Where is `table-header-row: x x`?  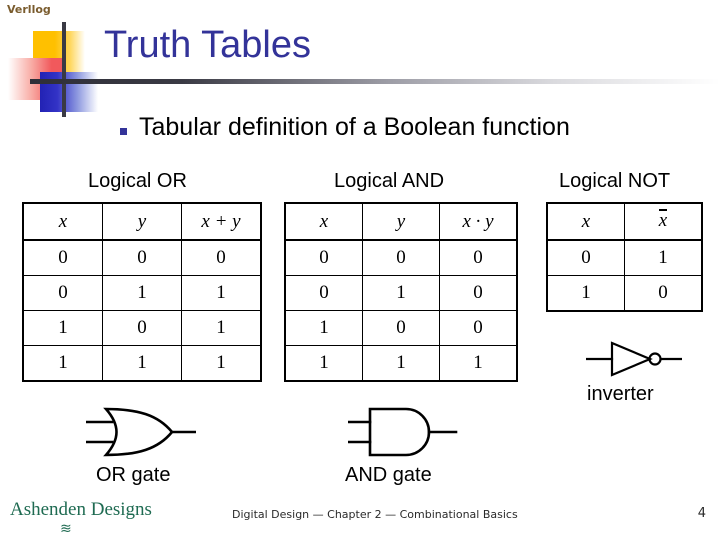
table-header-row: x x is located at coordinates (624, 221).